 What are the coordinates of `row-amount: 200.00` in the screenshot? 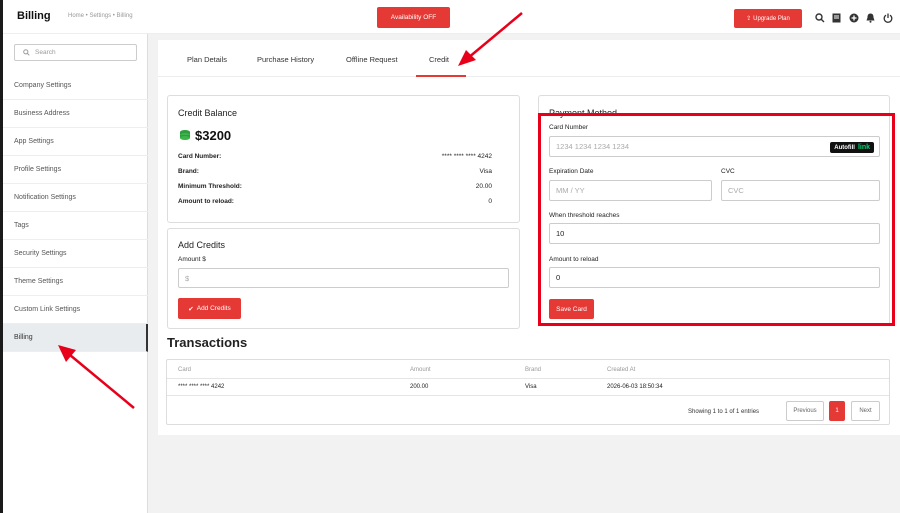 It's located at (419, 387).